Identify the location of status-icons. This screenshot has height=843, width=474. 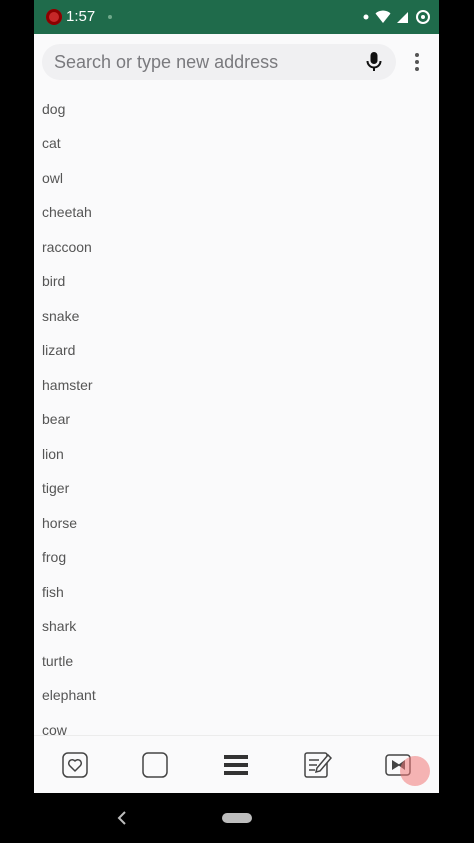
(397, 17).